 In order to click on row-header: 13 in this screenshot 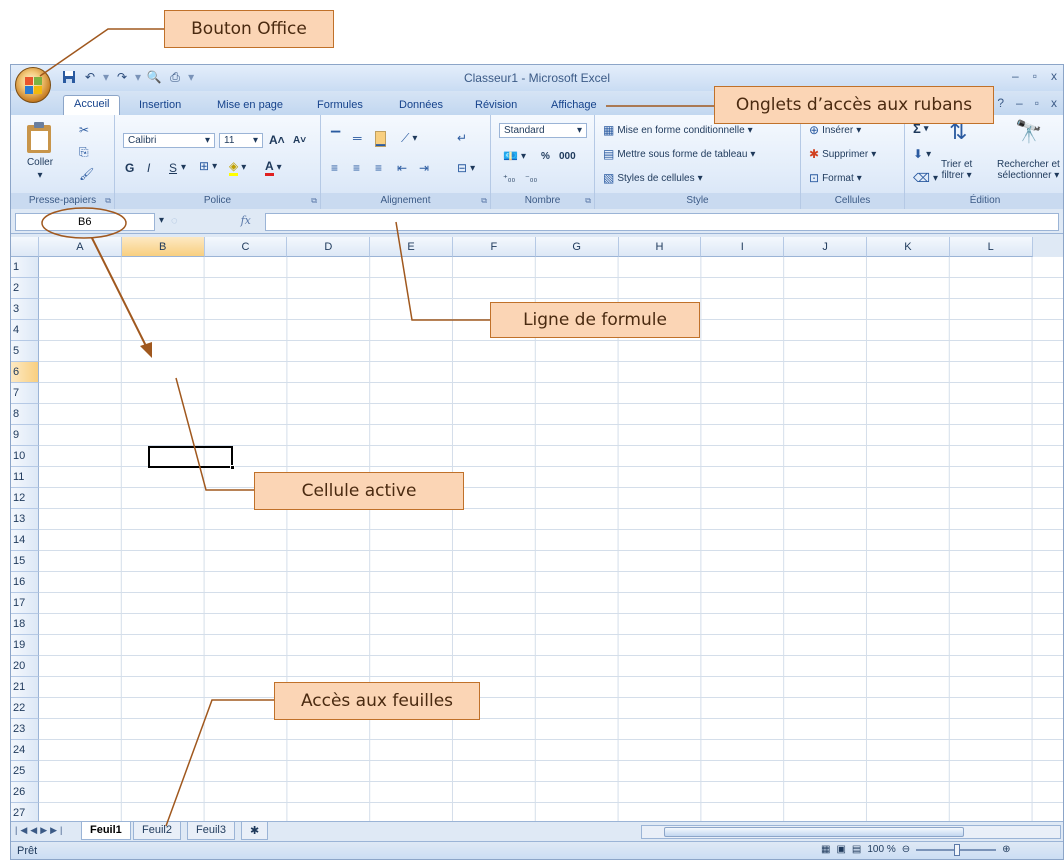, I will do `click(25, 519)`.